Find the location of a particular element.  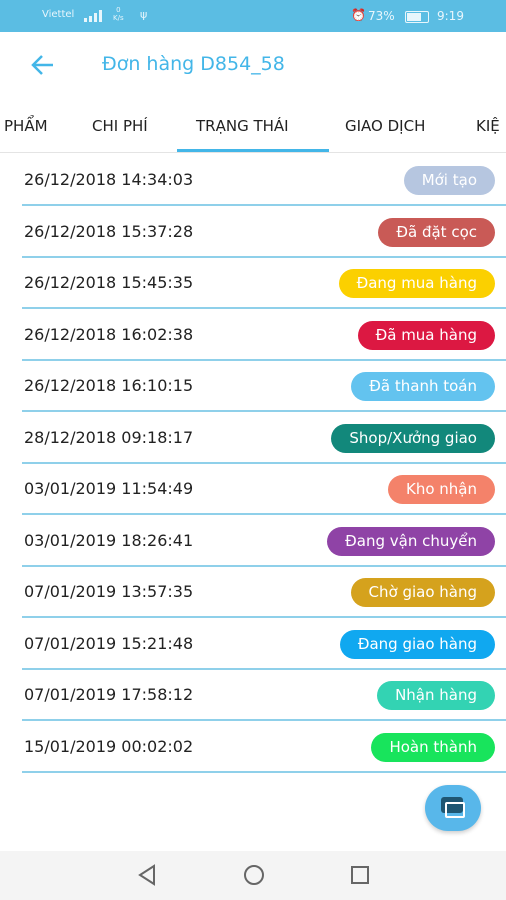

battery-percent: 73% is located at coordinates (381, 16).